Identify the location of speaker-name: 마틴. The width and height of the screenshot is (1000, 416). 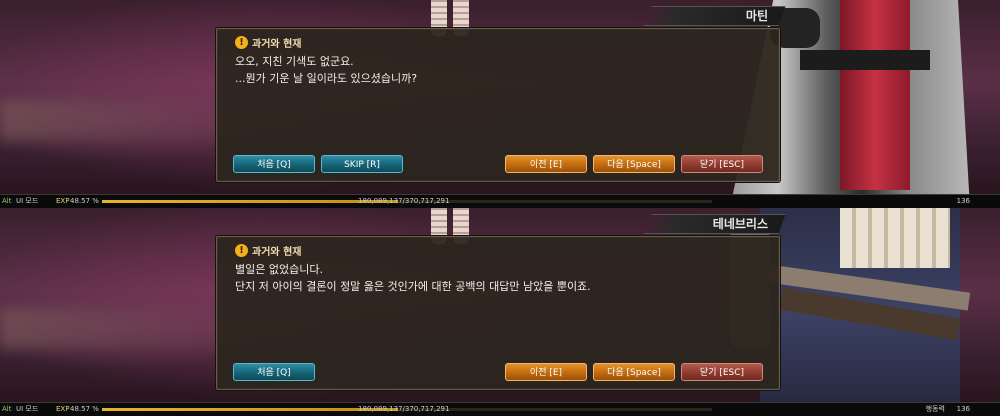
(756, 16).